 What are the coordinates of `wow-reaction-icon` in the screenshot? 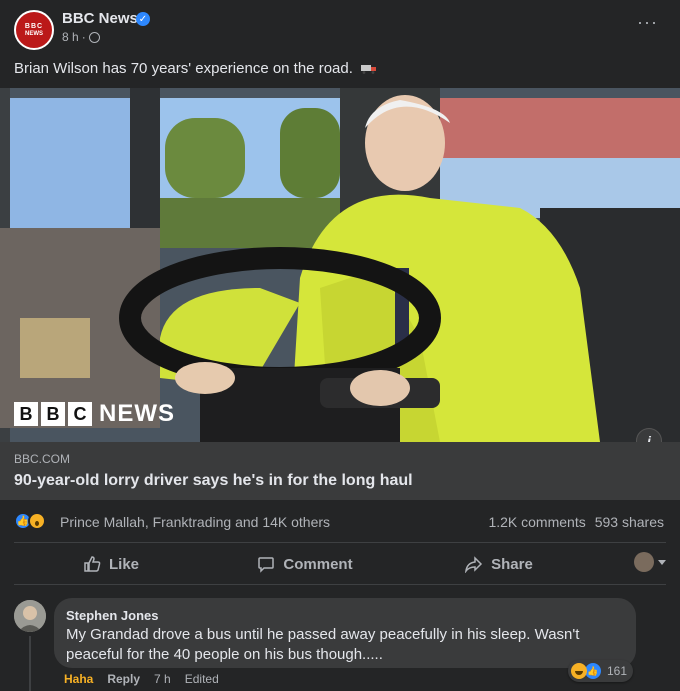 It's located at (37, 521).